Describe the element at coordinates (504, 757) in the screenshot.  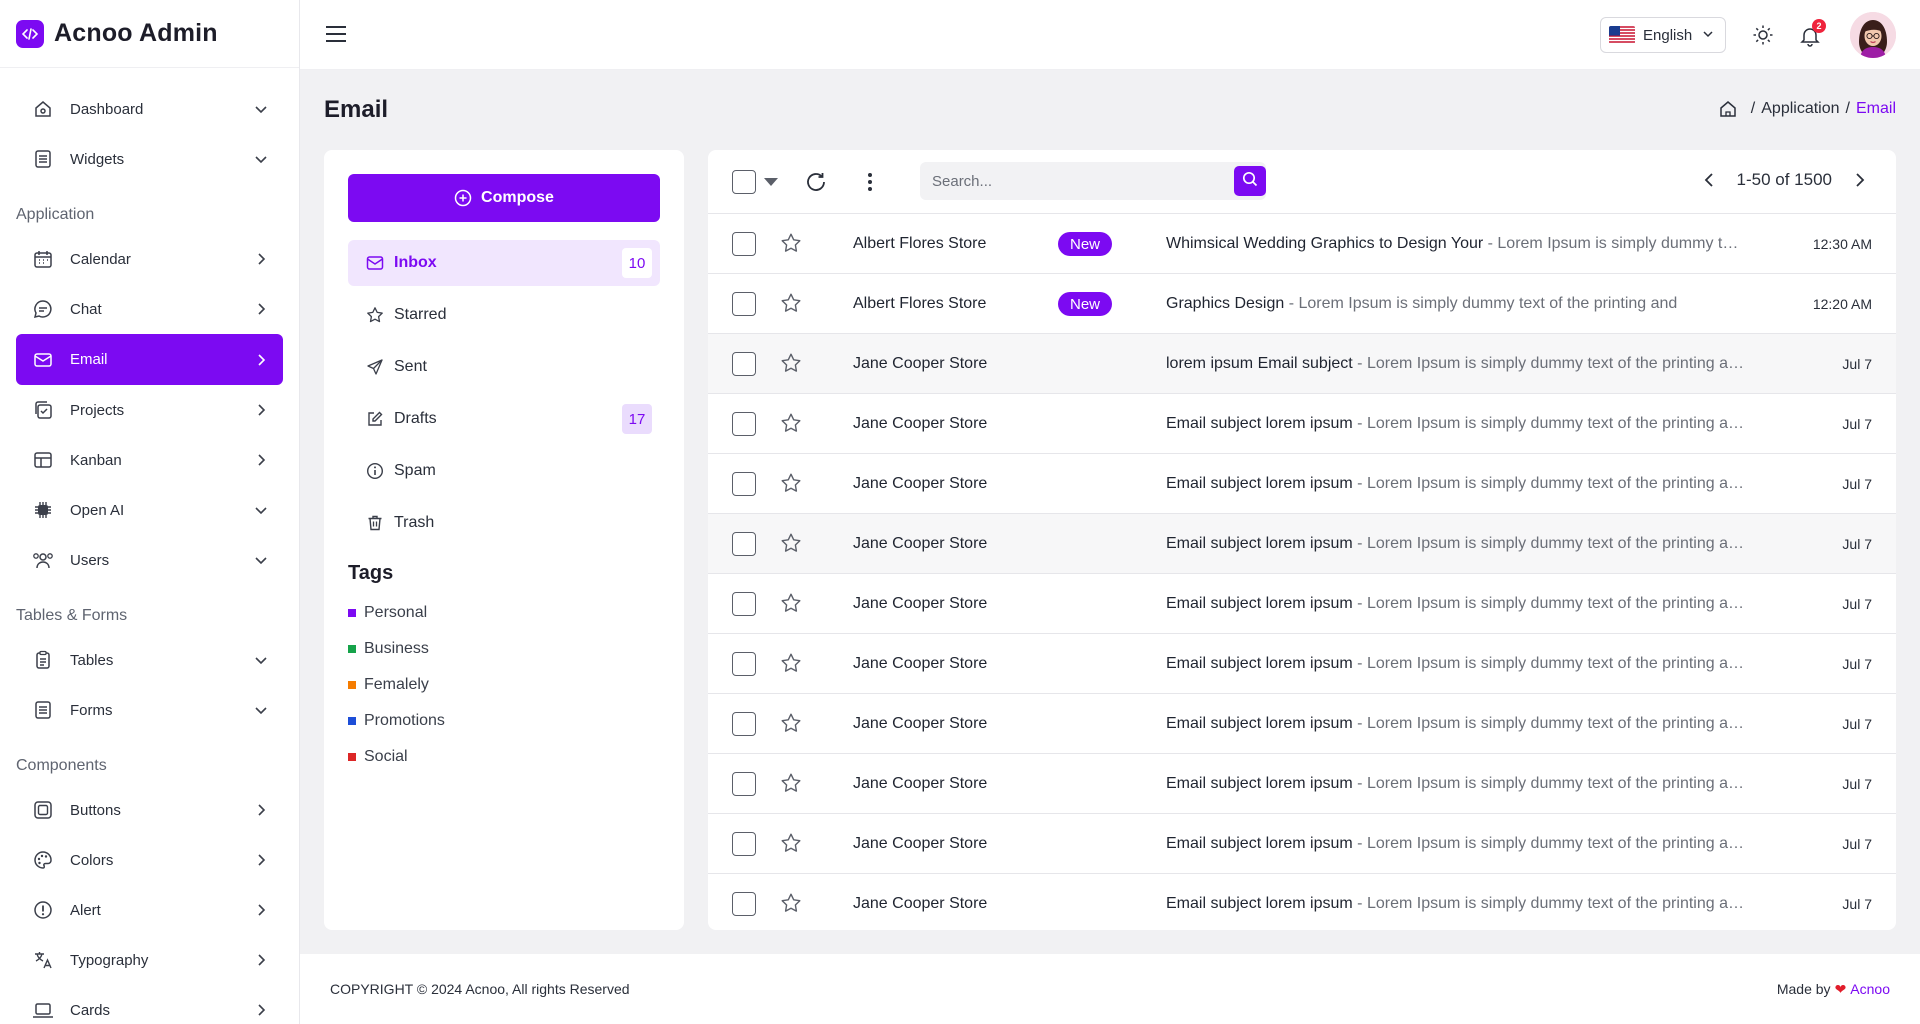
I see `tag-social: Social` at that location.